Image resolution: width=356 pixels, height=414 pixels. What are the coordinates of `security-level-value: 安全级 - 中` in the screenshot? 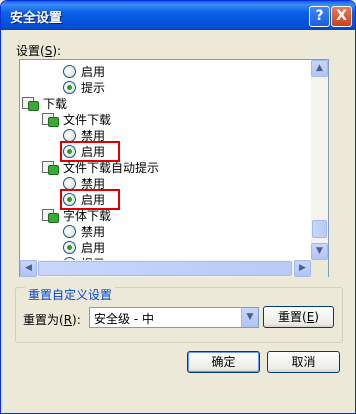 It's located at (124, 319).